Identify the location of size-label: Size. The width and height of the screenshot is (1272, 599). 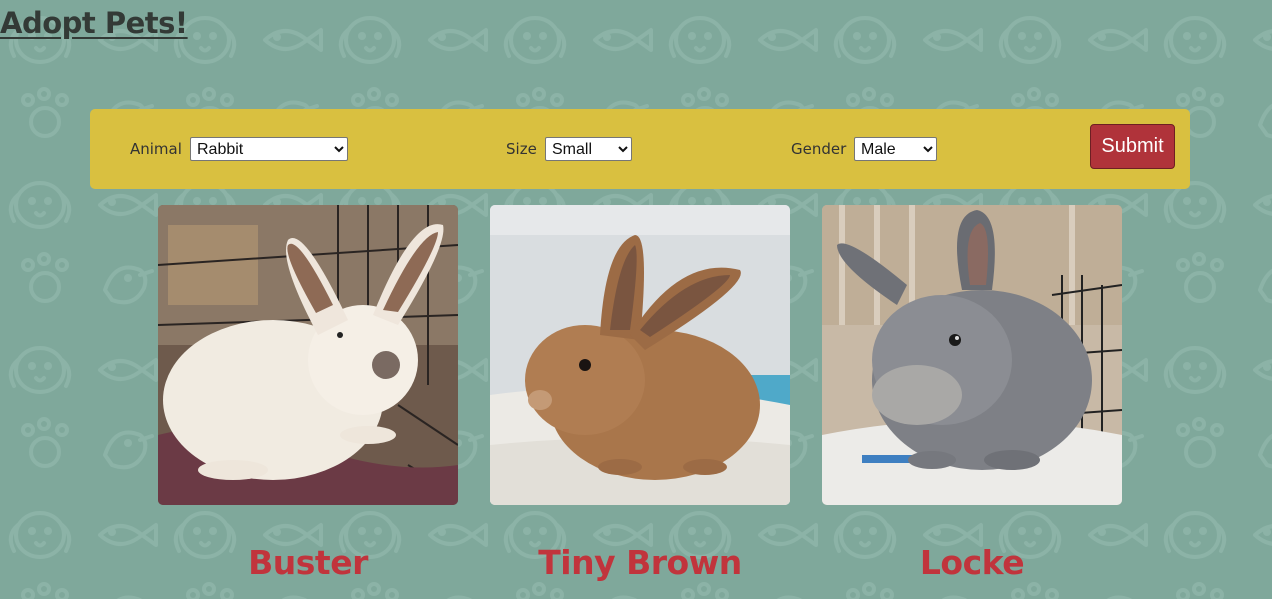
(521, 149).